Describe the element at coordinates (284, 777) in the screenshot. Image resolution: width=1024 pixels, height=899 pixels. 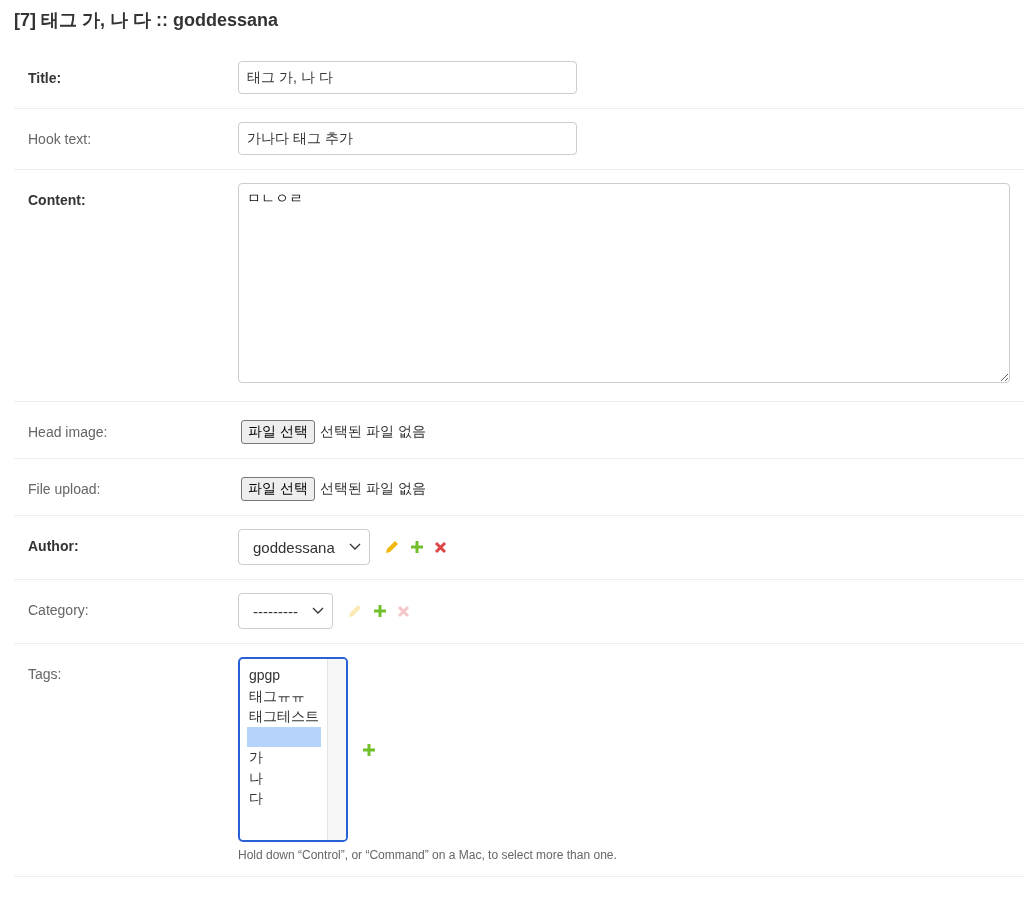
I see `tag-option: 나` at that location.